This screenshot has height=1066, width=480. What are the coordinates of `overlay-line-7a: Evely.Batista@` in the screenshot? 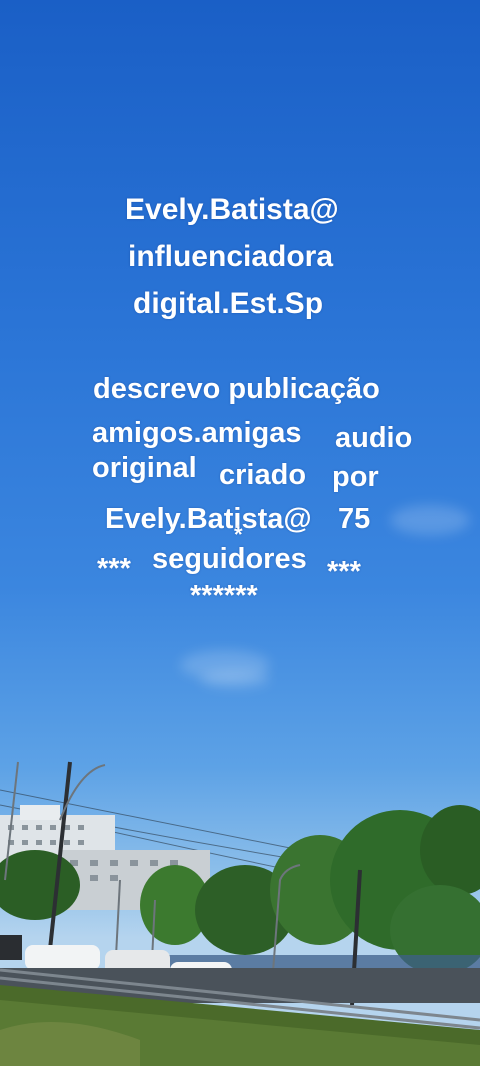 It's located at (208, 519).